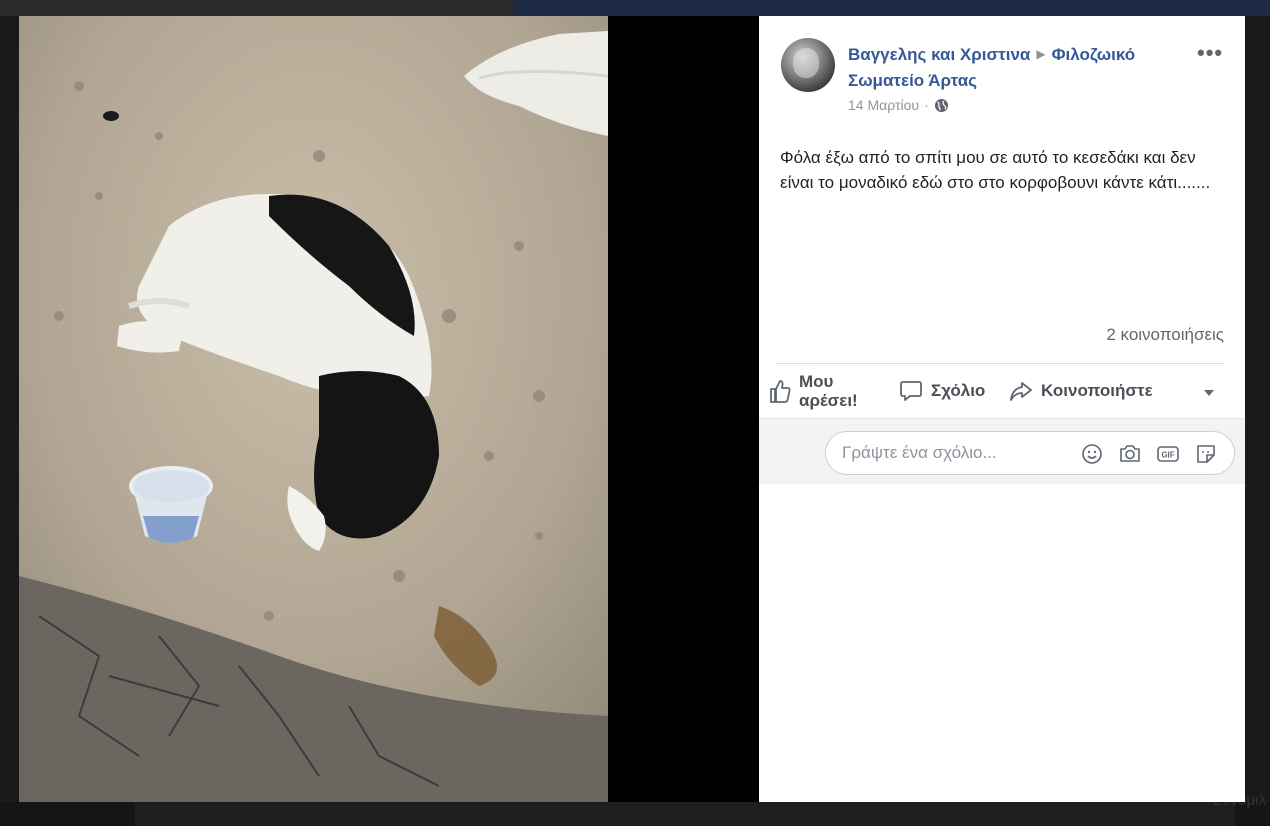 This screenshot has height=826, width=1270. I want to click on like-label: Μου αρέσει!, so click(828, 391).